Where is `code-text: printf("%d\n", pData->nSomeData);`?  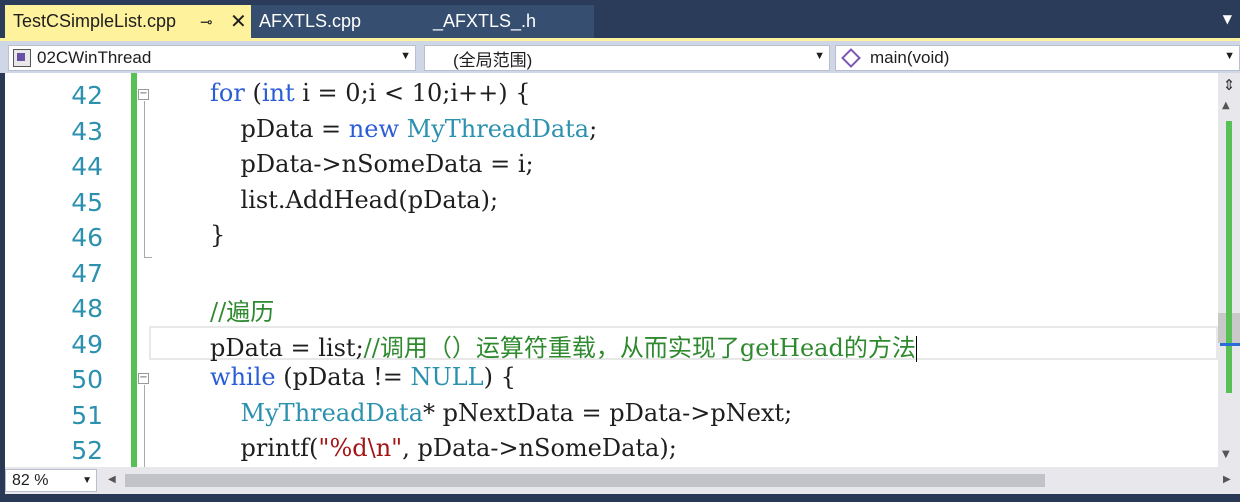 code-text: printf("%d\n", pData->nSomeData); is located at coordinates (458, 448).